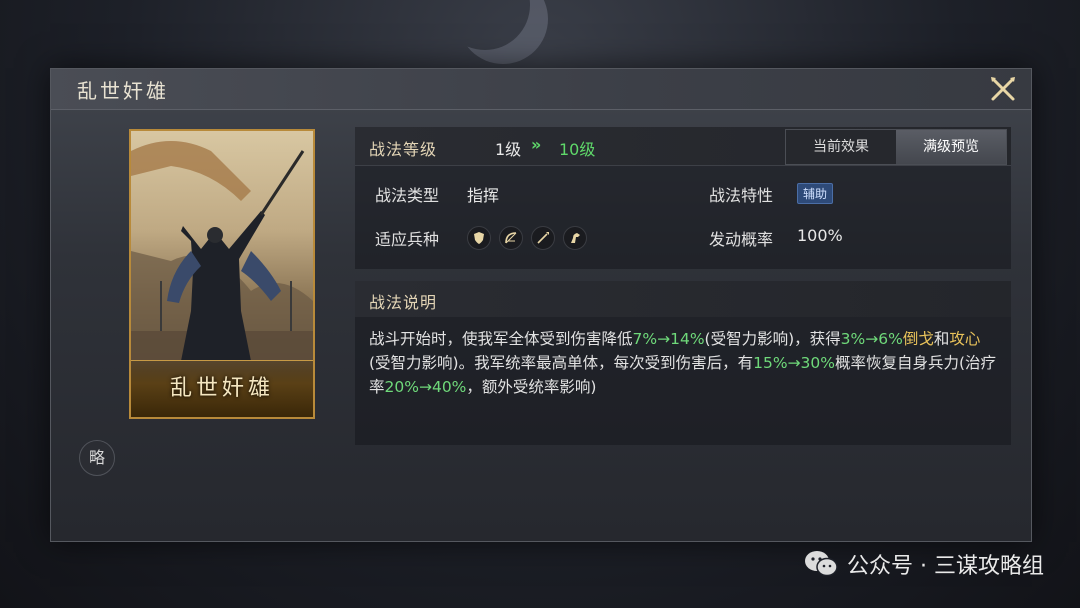 Image resolution: width=1080 pixels, height=608 pixels. I want to click on desc-value-heal-rate: 20%→40%, so click(425, 387).